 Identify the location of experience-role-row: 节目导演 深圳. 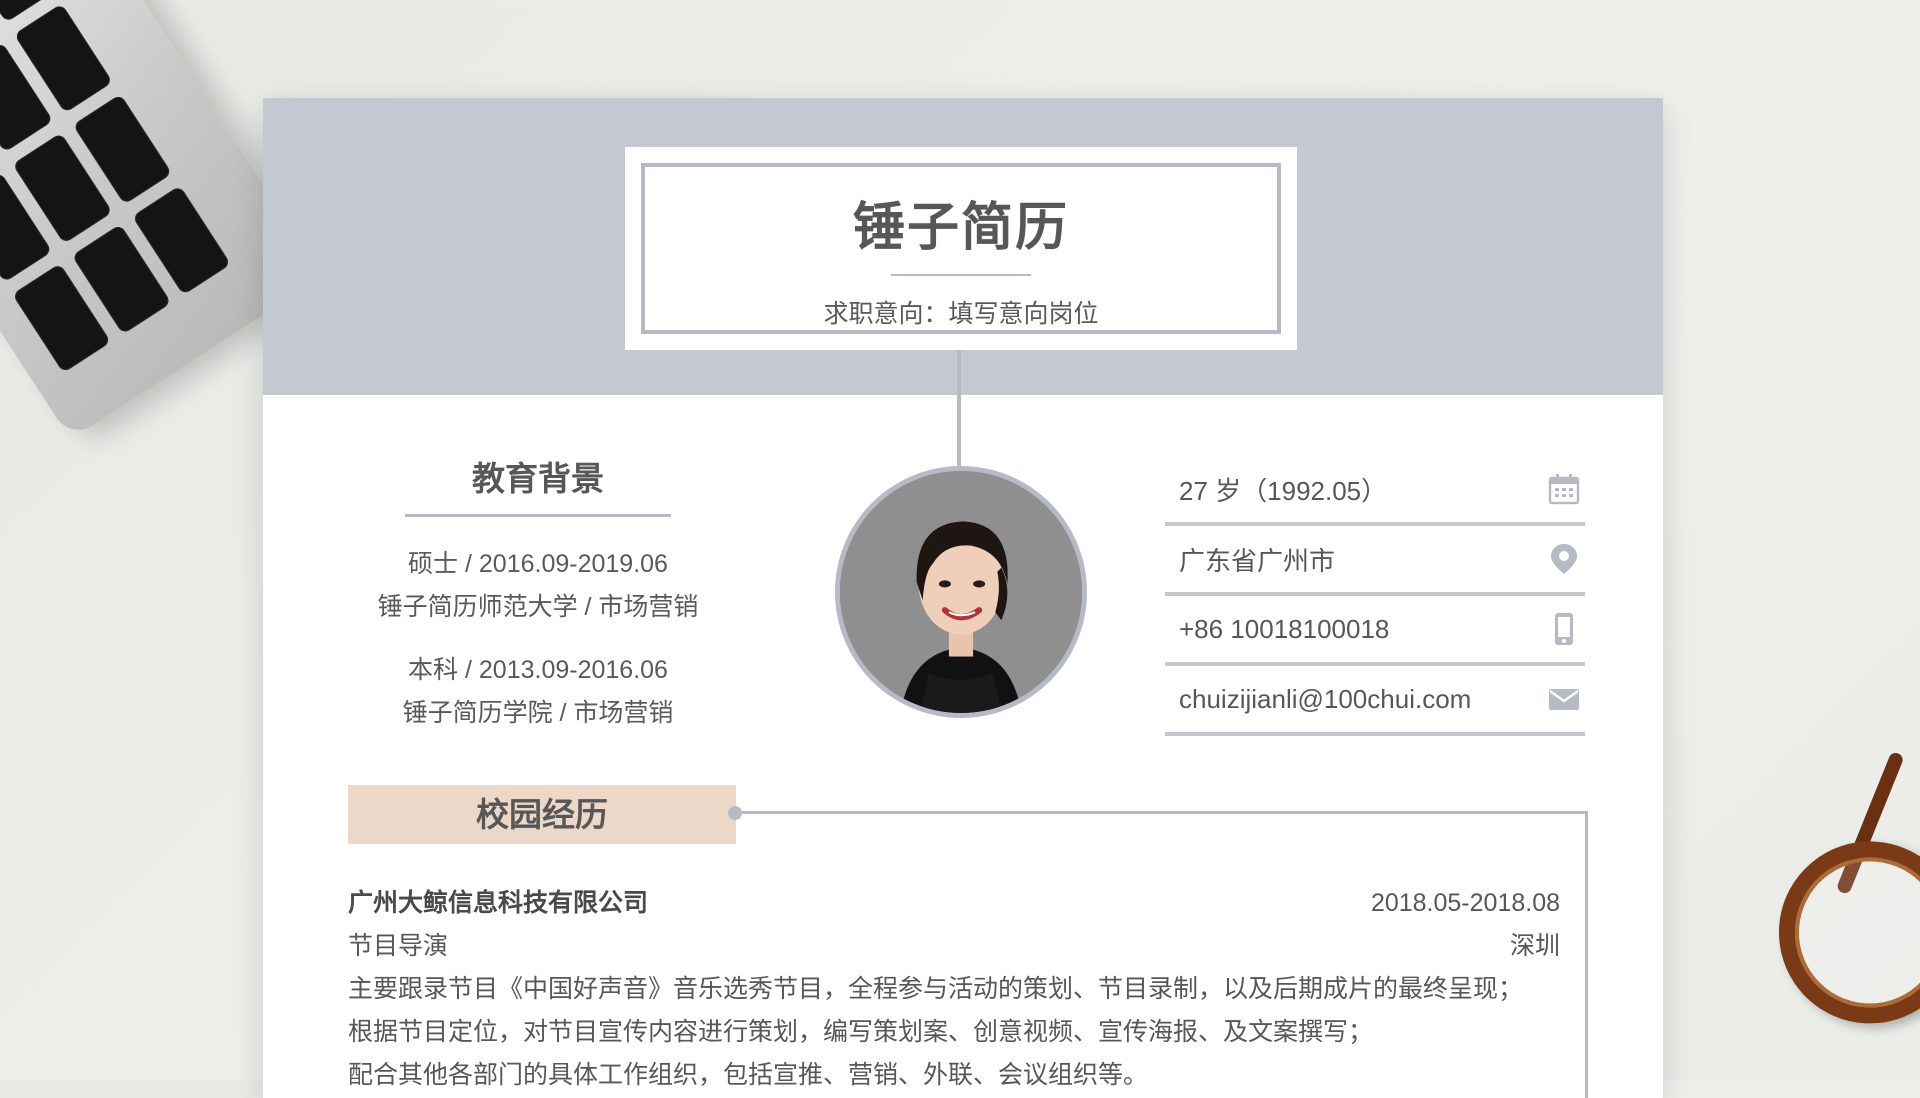
(954, 946).